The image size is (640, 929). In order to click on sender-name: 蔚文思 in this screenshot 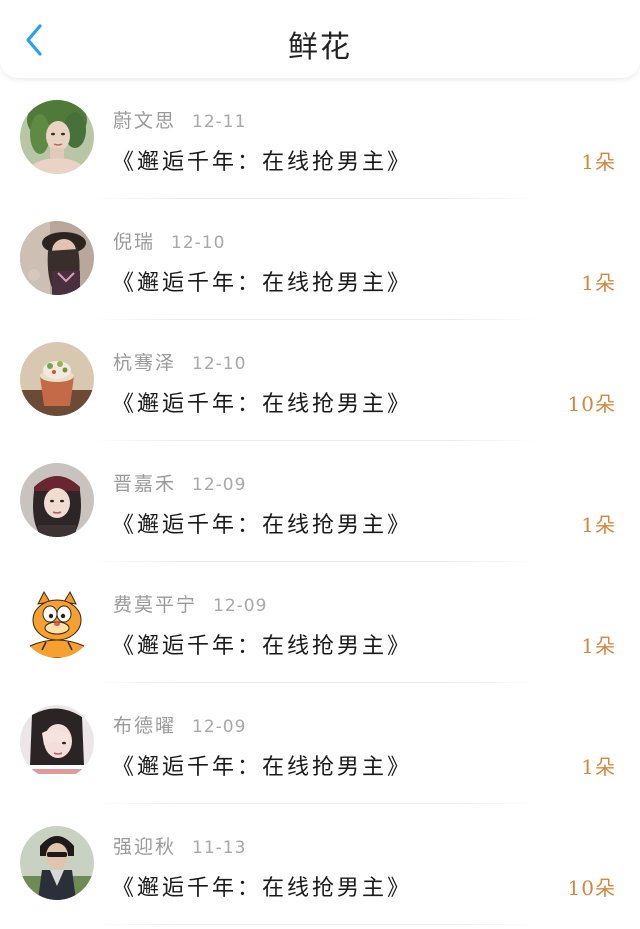, I will do `click(145, 121)`.